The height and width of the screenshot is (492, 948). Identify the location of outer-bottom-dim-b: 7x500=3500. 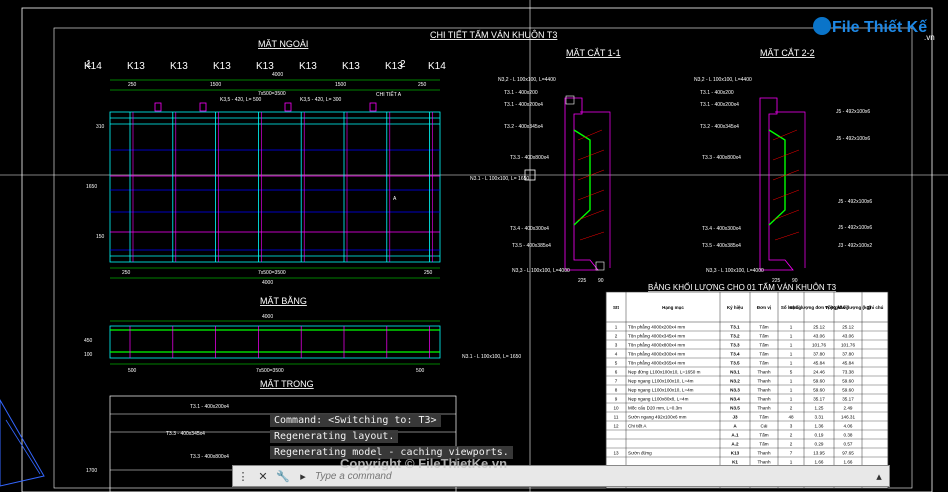
(272, 273).